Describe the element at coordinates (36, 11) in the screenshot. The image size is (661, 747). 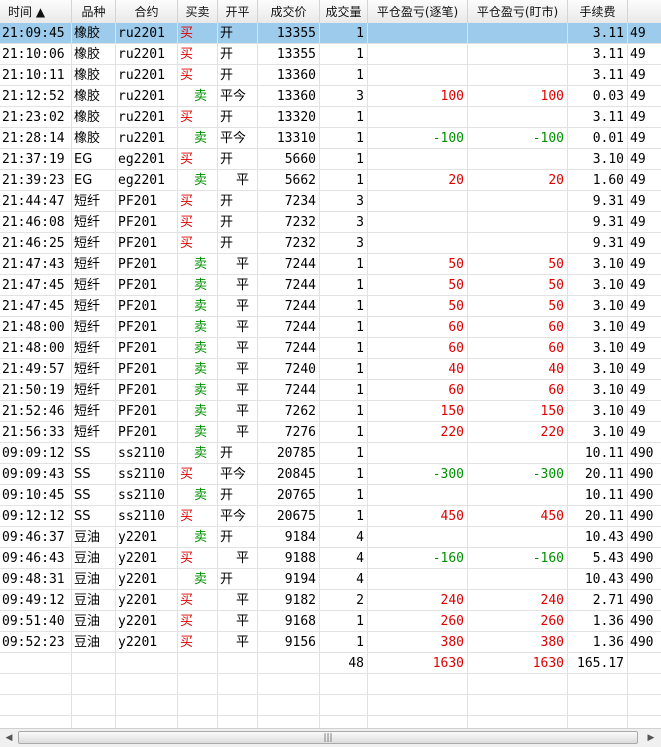
I see `column-header-time: 时间 ▲` at that location.